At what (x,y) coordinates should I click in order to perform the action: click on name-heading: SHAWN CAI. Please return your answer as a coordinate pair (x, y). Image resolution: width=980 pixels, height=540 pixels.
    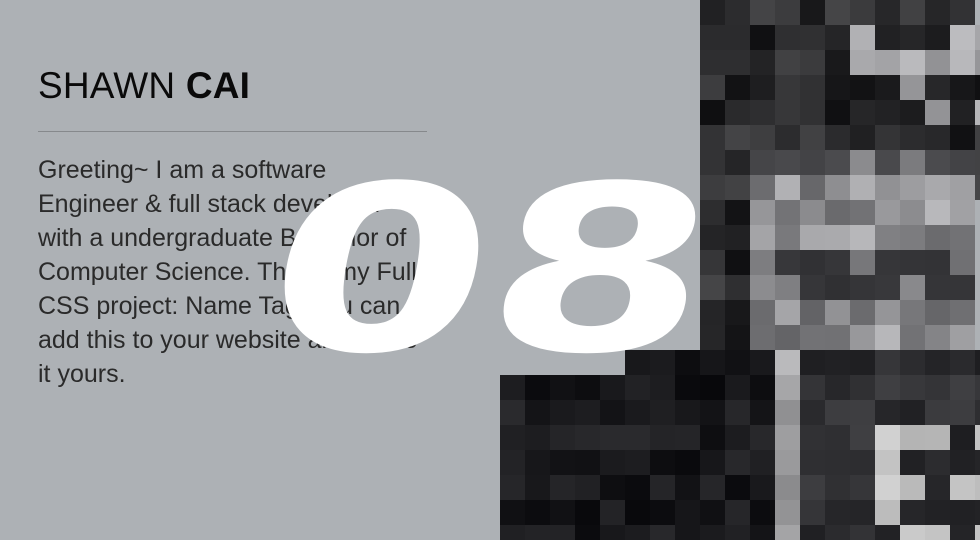
    Looking at the image, I should click on (144, 86).